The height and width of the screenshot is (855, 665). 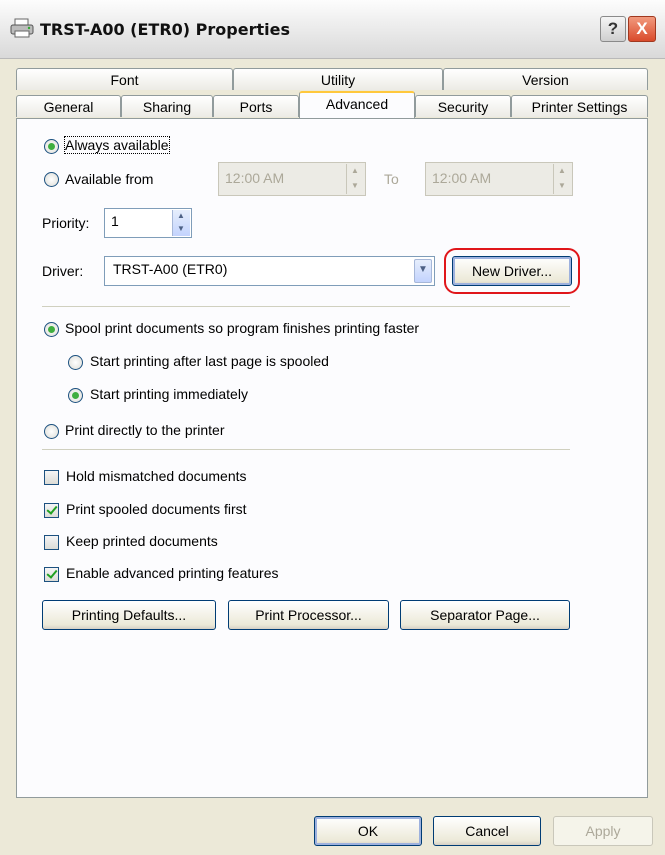 I want to click on enable-advanced-label: Enable advanced printing features, so click(x=172, y=573).